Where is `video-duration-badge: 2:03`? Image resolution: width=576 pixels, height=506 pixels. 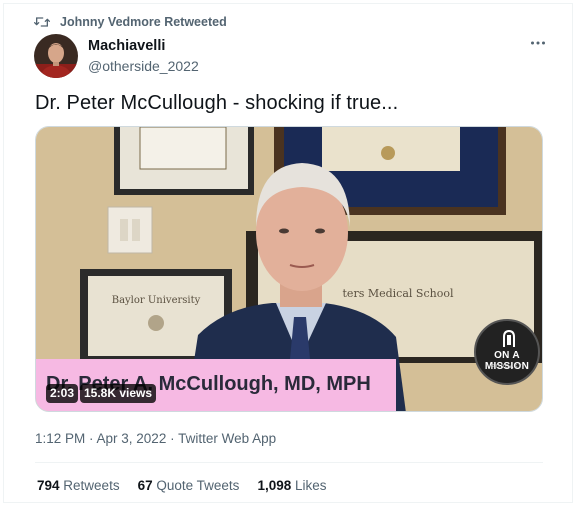 video-duration-badge: 2:03 is located at coordinates (62, 393).